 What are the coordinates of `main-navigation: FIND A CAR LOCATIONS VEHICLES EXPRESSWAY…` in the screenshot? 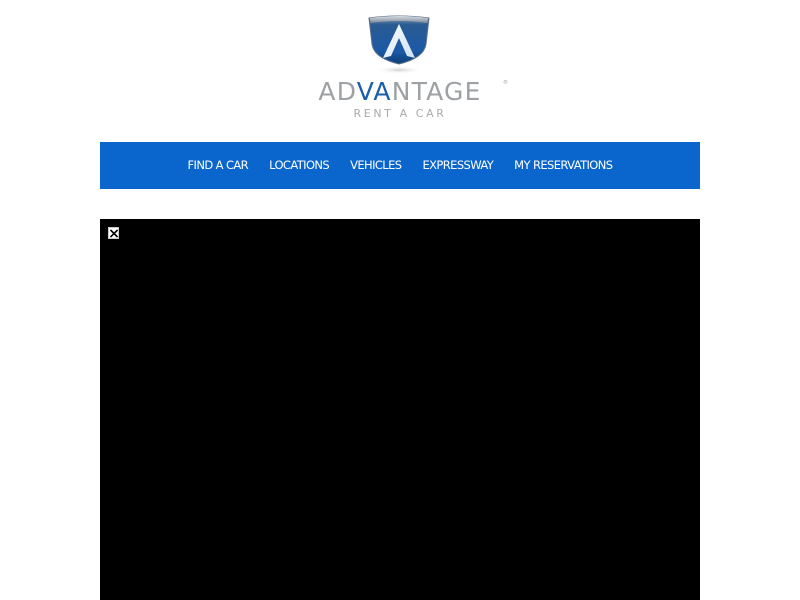 It's located at (400, 165).